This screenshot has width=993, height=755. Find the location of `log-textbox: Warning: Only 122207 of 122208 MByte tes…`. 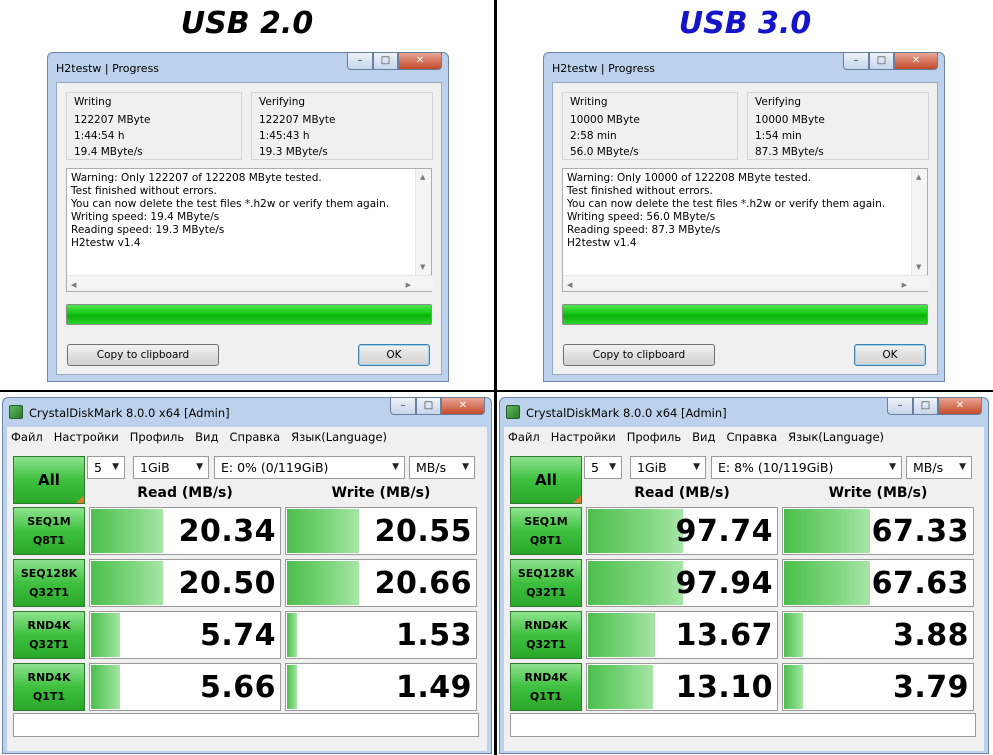

log-textbox: Warning: Only 122207 of 122208 MByte tes… is located at coordinates (249, 230).